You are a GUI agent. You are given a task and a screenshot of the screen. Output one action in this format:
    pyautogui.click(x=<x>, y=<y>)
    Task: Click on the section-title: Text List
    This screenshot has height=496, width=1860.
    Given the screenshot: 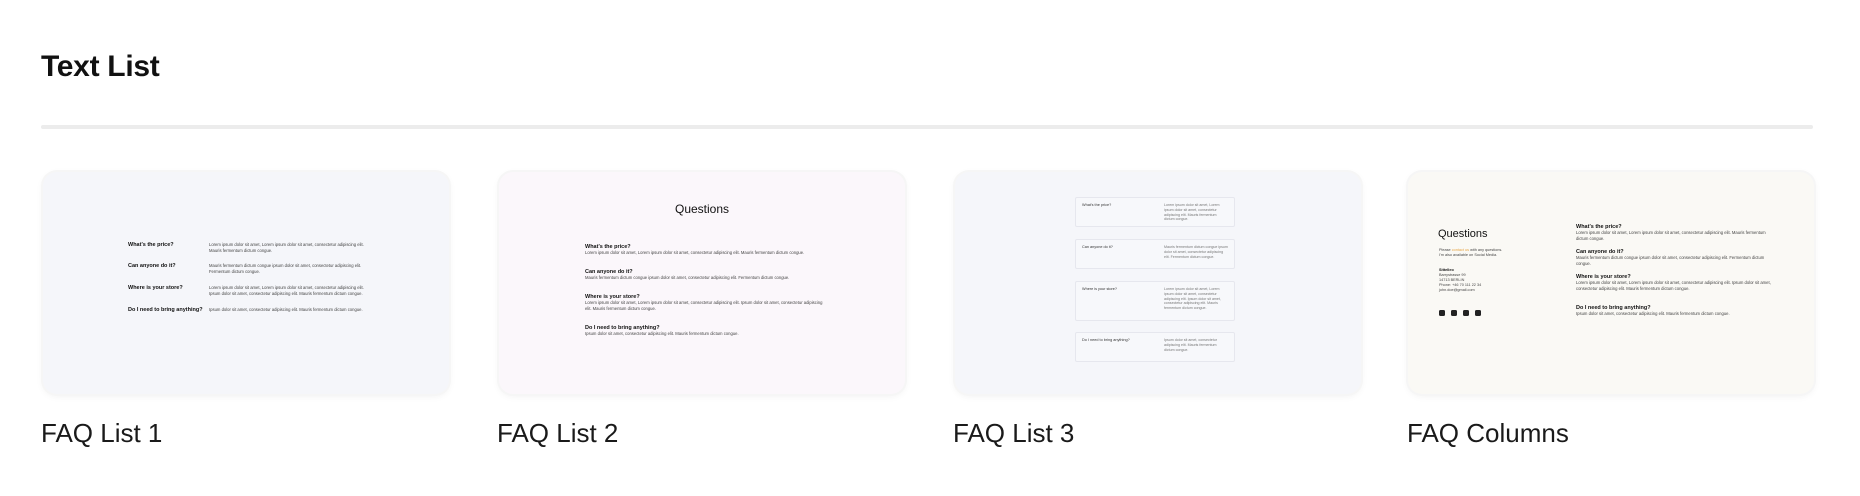 What is the action you would take?
    pyautogui.click(x=100, y=66)
    